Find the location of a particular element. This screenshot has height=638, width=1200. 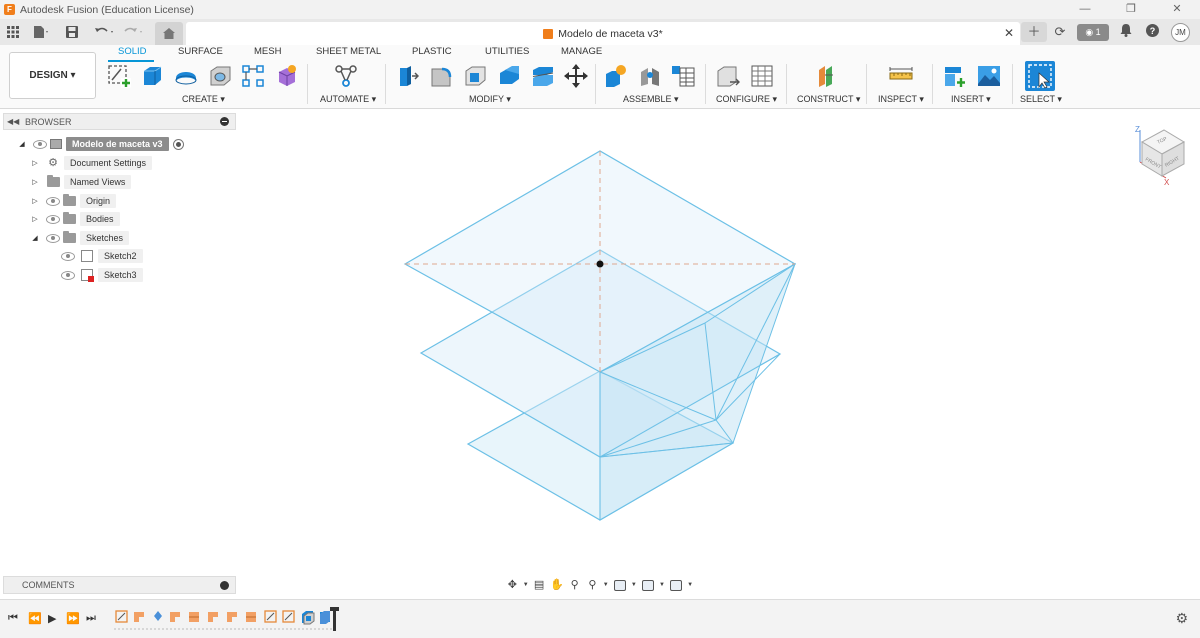

step-back-icon: ⏪ is located at coordinates (35, 618).